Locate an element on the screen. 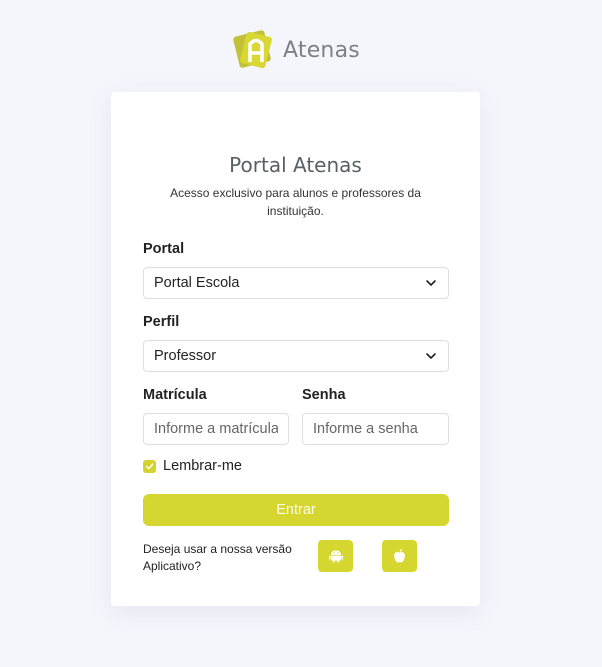 The height and width of the screenshot is (667, 602). senha-label: Senha is located at coordinates (324, 395).